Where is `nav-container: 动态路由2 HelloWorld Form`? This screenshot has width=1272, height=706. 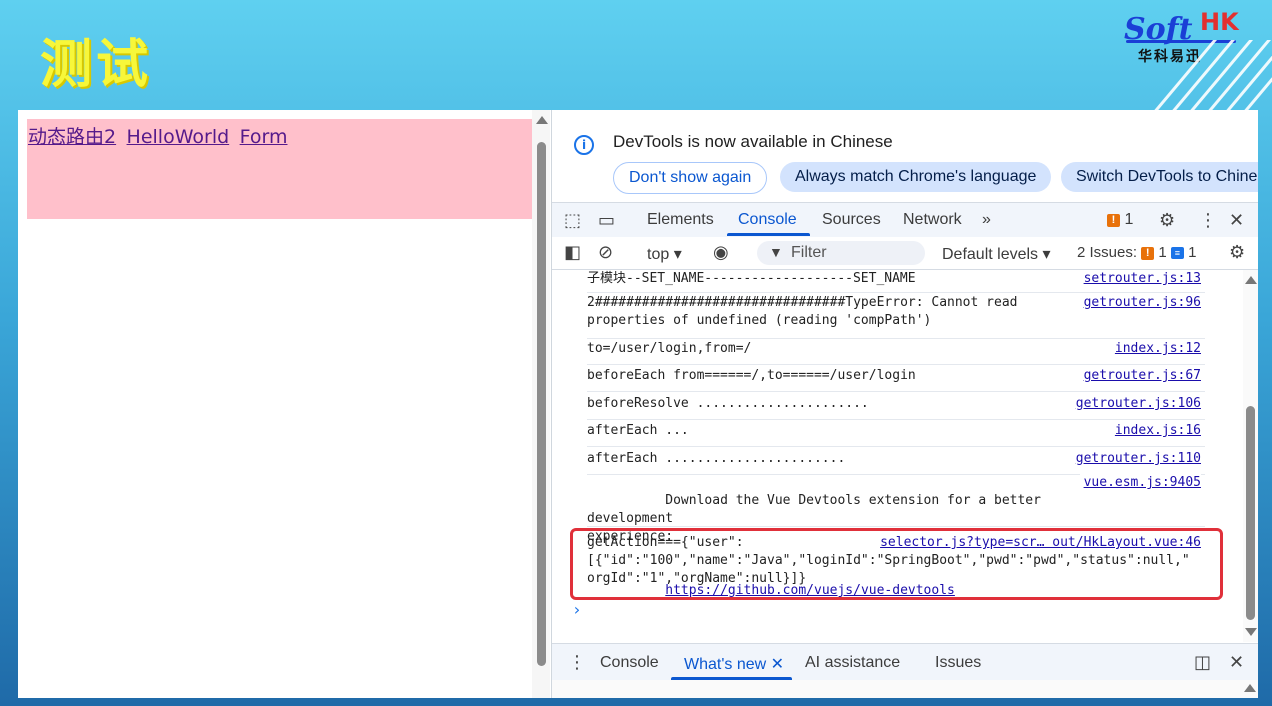
nav-container: 动态路由2 HelloWorld Form is located at coordinates (279, 169).